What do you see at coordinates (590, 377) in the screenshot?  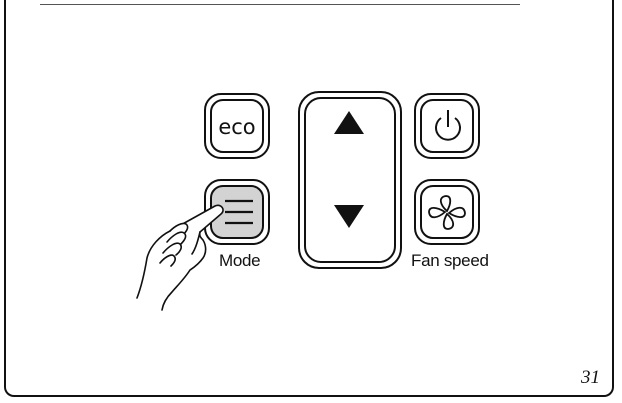 I see `page-number: 31` at bounding box center [590, 377].